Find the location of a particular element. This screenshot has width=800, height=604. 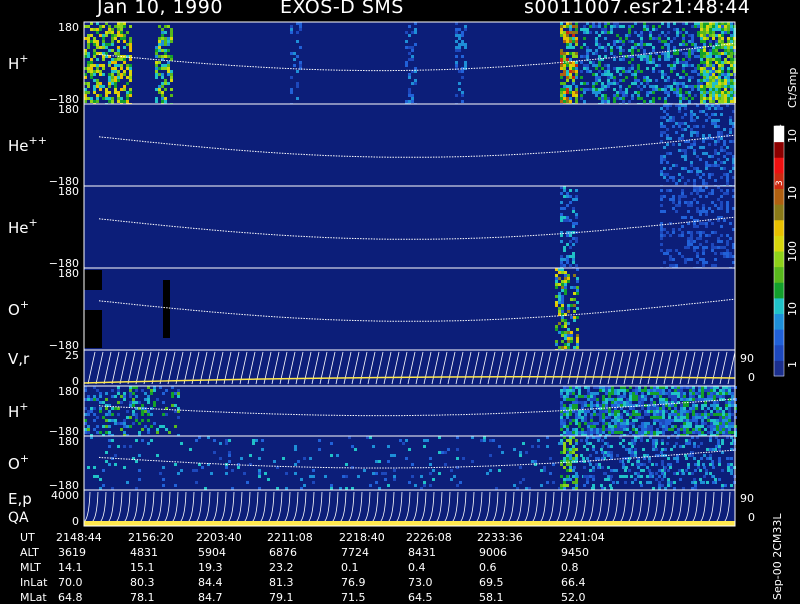

ephemeris-row-label: MLT is located at coordinates (30, 567).